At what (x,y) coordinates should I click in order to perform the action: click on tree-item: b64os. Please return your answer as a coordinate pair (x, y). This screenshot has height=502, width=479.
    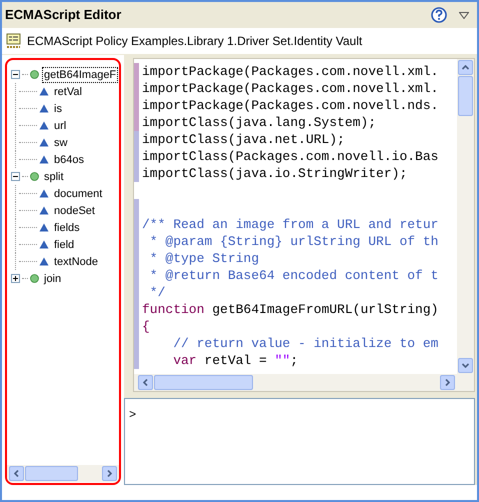
    Looking at the image, I should click on (69, 159).